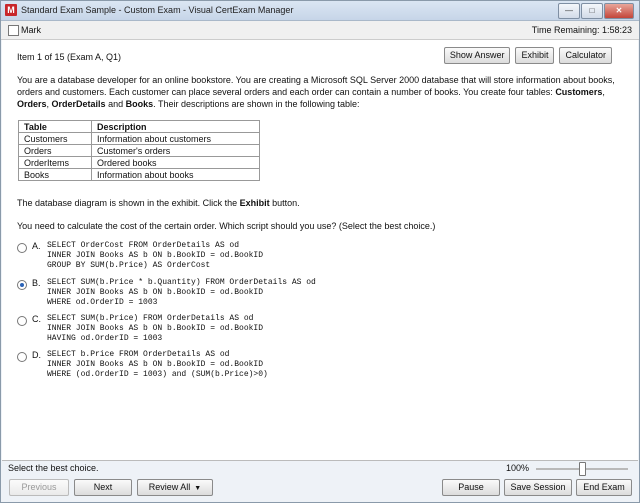 The image size is (640, 503). What do you see at coordinates (477, 55) in the screenshot?
I see `show-answer-button: Show Answer` at bounding box center [477, 55].